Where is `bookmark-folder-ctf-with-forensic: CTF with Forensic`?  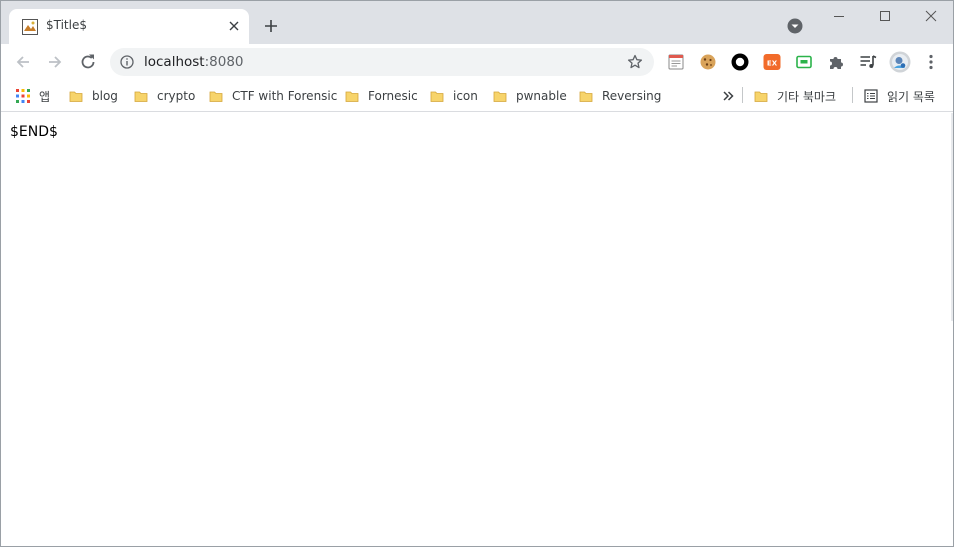
bookmark-folder-ctf-with-forensic: CTF with Forensic is located at coordinates (273, 96).